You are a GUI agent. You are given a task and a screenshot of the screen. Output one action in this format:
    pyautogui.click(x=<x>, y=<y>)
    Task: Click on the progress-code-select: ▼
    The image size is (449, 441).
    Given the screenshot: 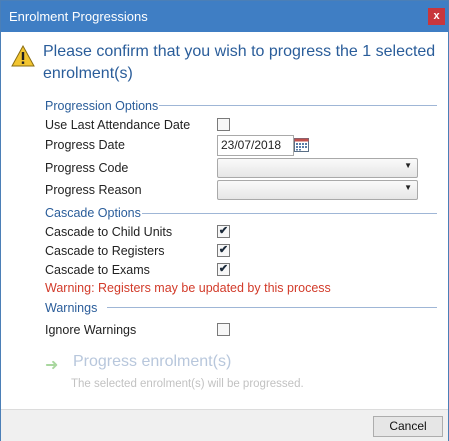 What is the action you would take?
    pyautogui.click(x=317, y=168)
    